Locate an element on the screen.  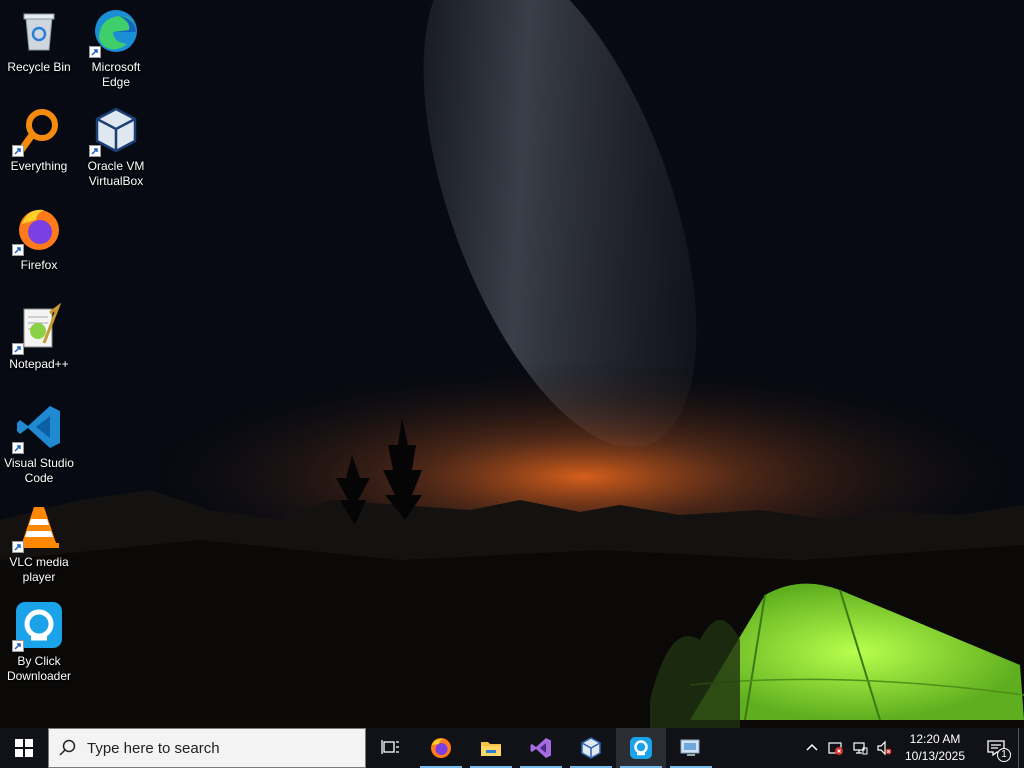
chevron-up-icon is located at coordinates (812, 747).